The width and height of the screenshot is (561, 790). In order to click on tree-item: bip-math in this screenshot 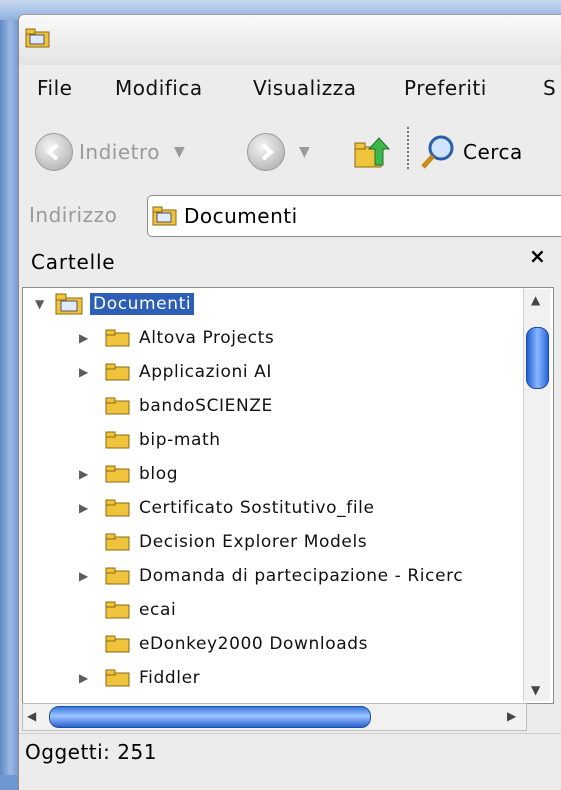, I will do `click(150, 440)`.